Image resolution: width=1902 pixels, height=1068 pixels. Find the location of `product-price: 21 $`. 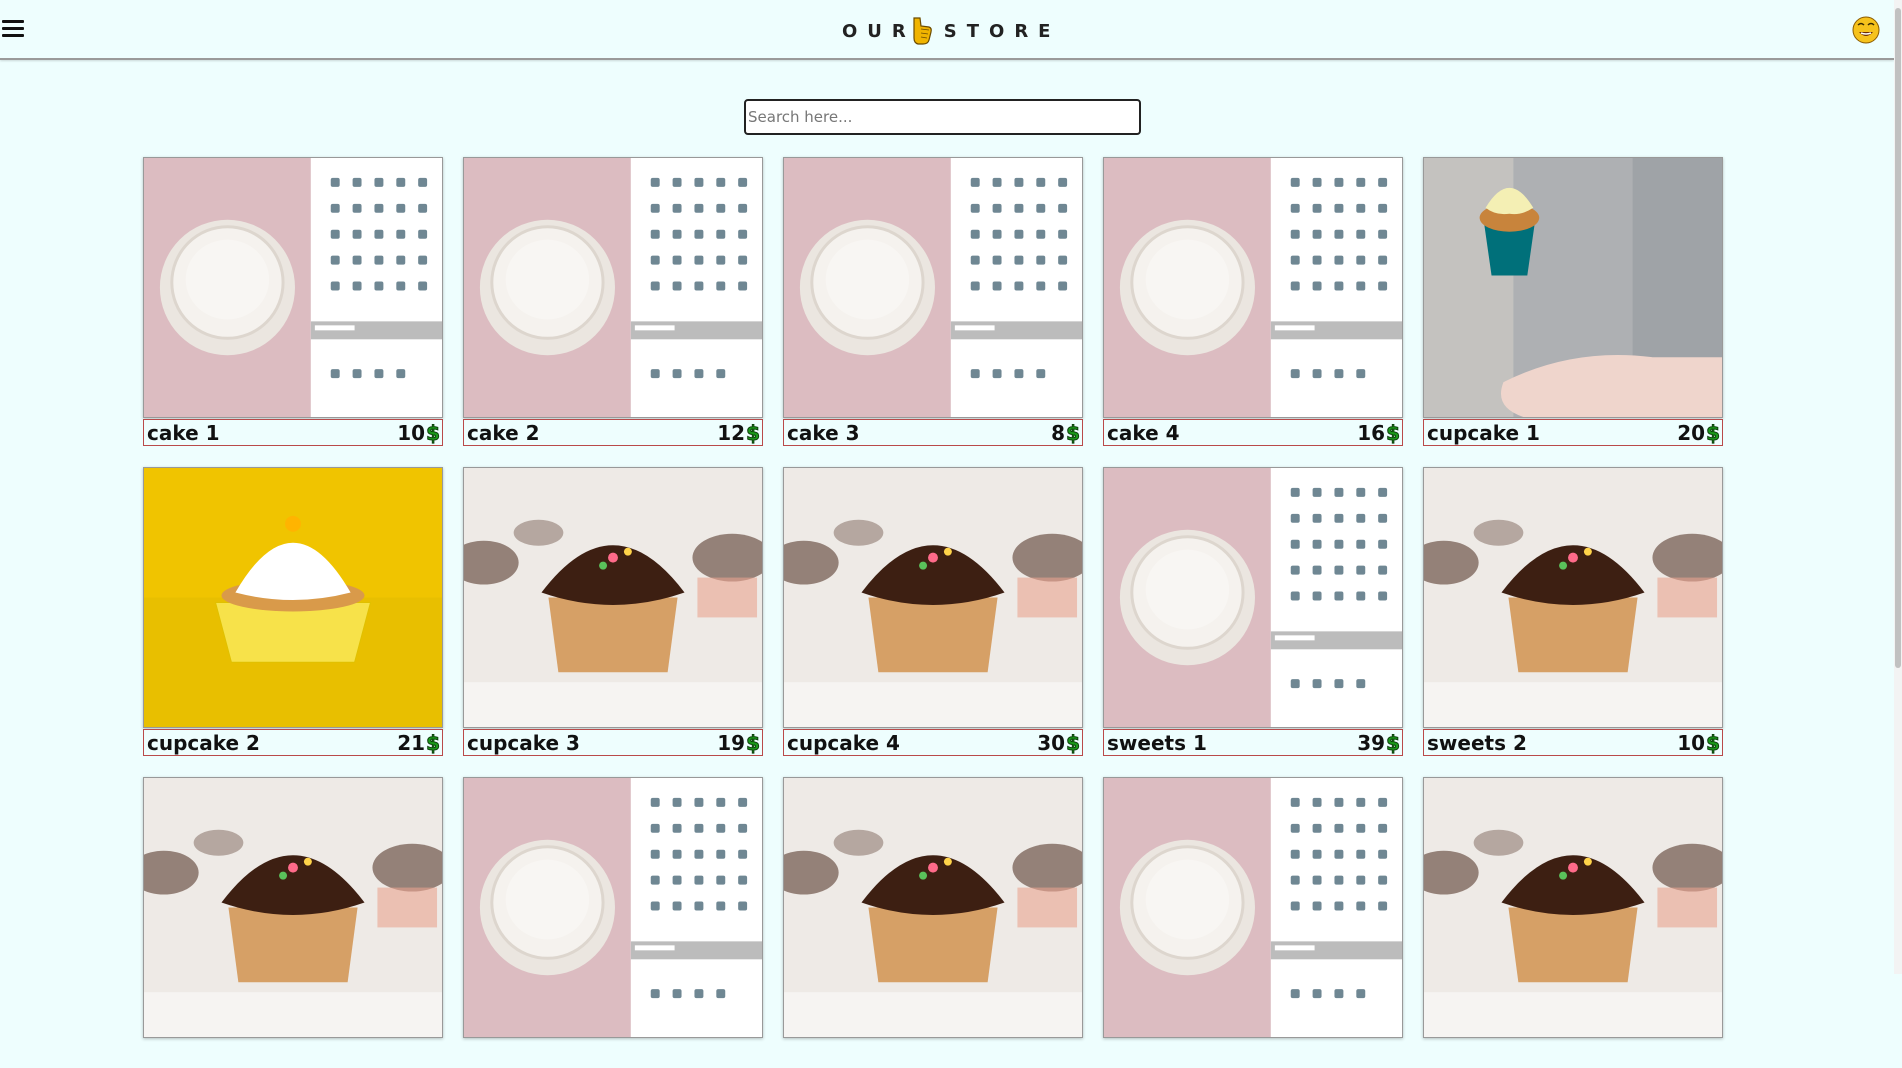

product-price: 21 $ is located at coordinates (419, 742).